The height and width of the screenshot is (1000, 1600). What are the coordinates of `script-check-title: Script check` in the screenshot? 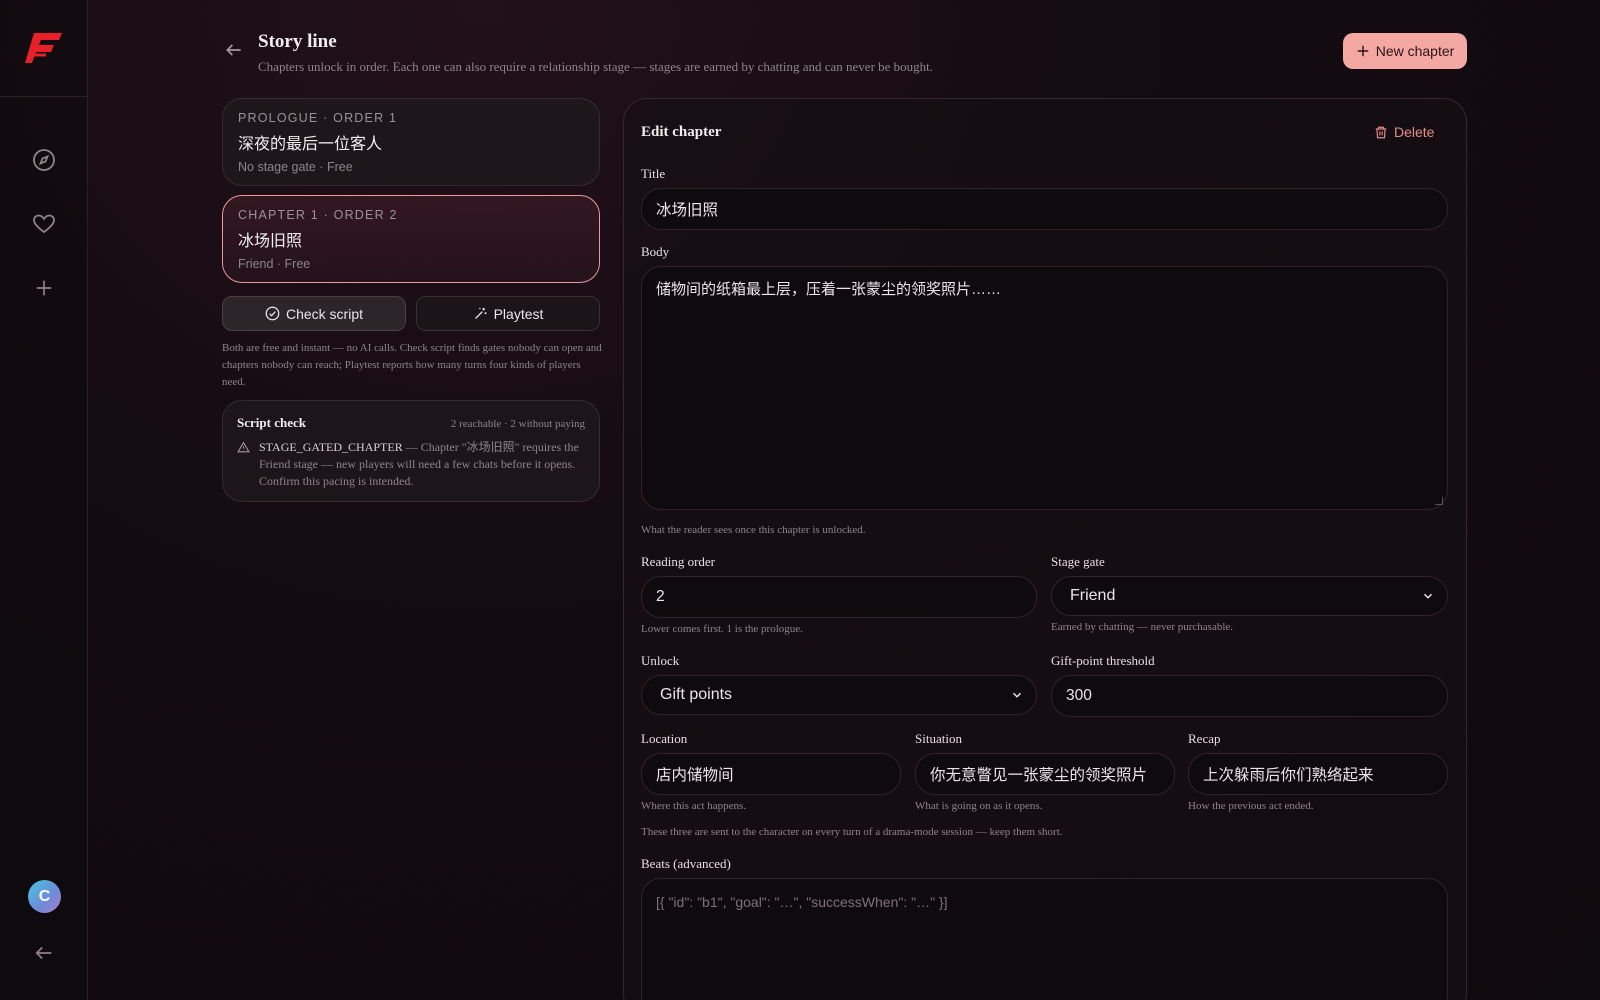 It's located at (271, 422).